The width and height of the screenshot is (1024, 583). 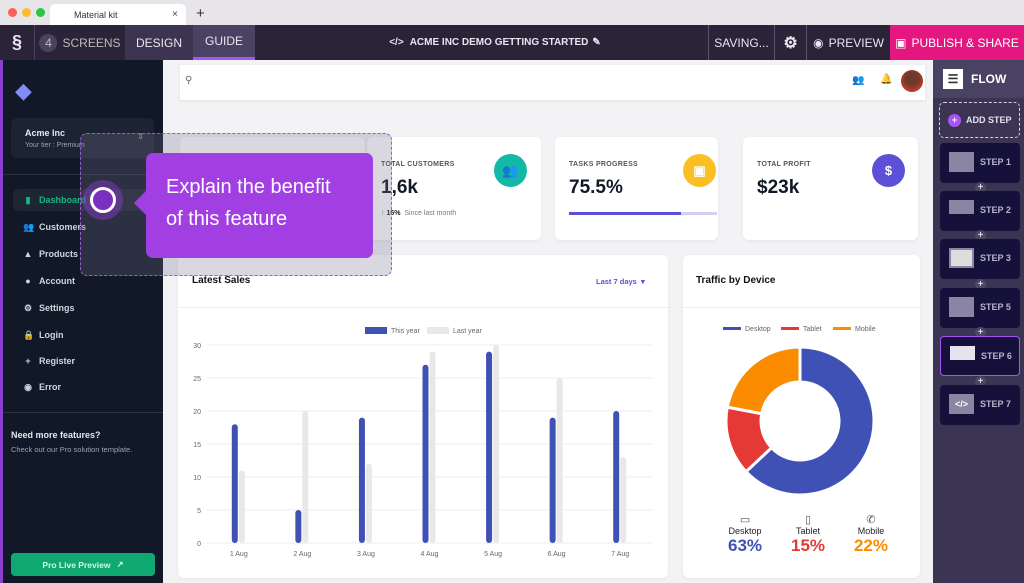 I want to click on bag-icon: ▲, so click(x=28, y=254).